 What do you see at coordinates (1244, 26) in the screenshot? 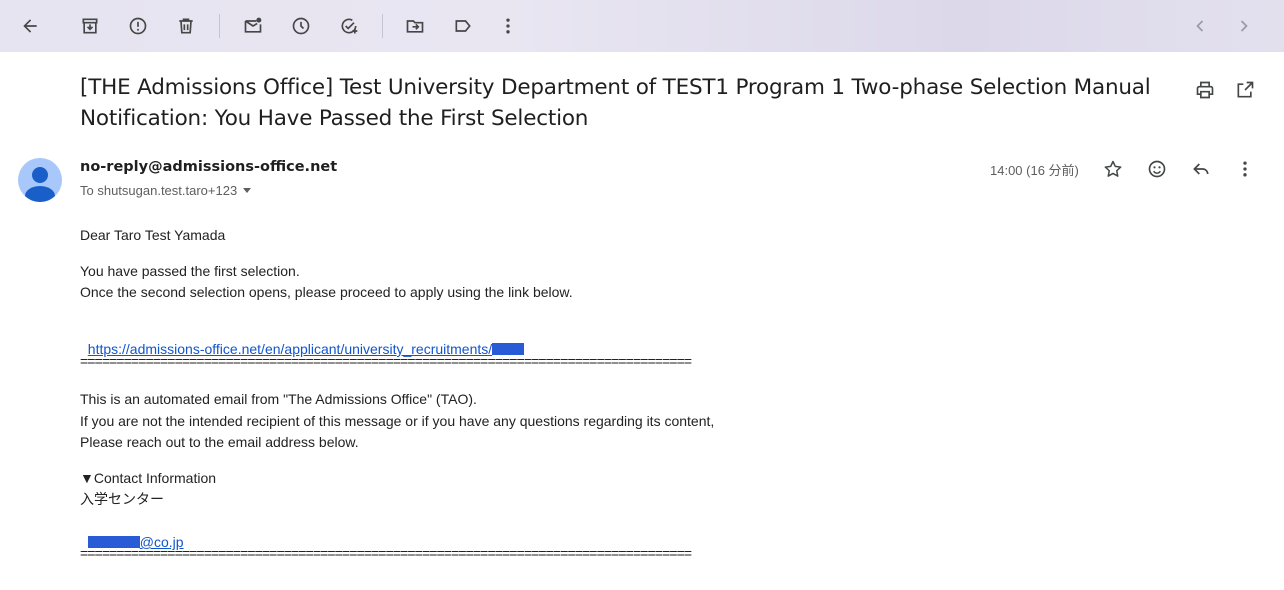
I see `next-icon` at bounding box center [1244, 26].